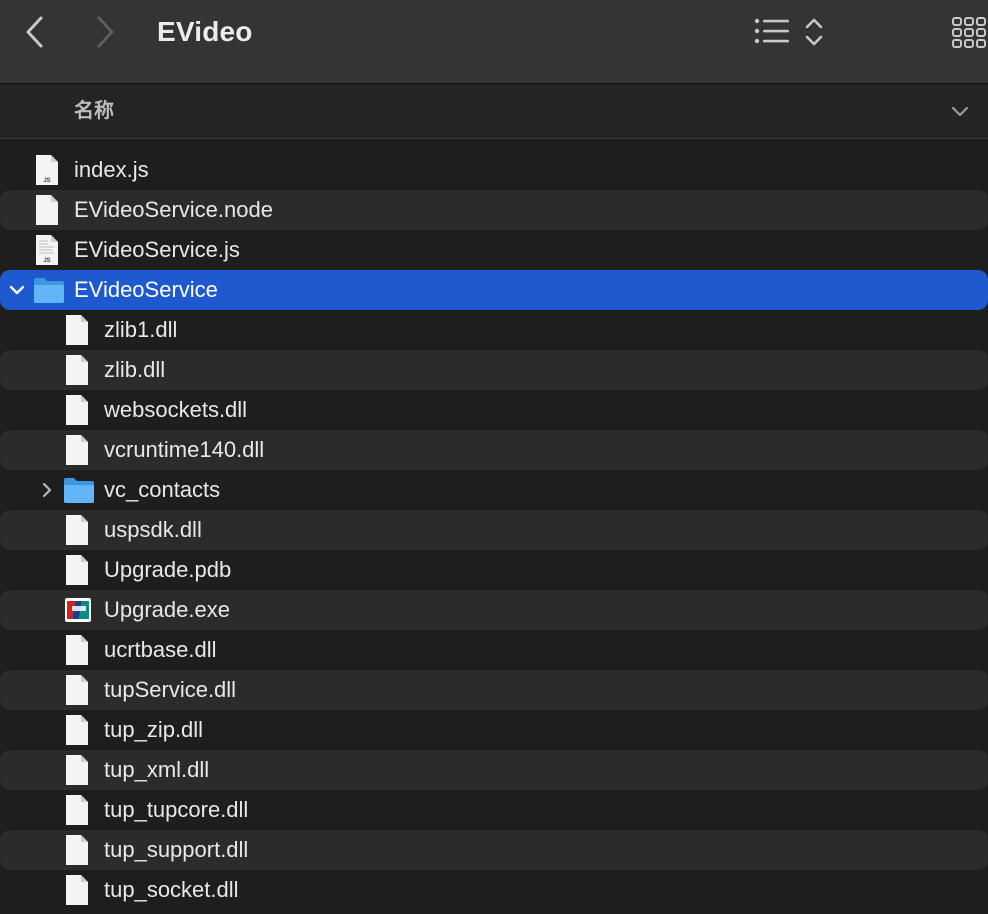  What do you see at coordinates (814, 32) in the screenshot?
I see `up-down-chevron-icon` at bounding box center [814, 32].